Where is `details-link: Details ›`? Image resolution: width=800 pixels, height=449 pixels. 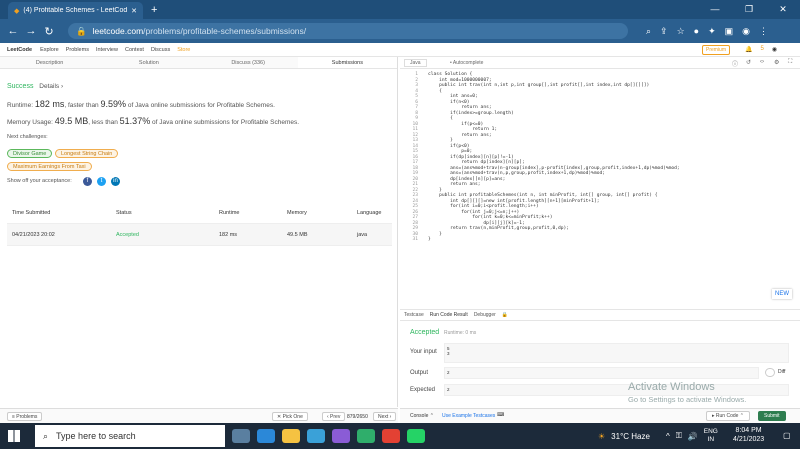
details-link: Details › is located at coordinates (51, 86).